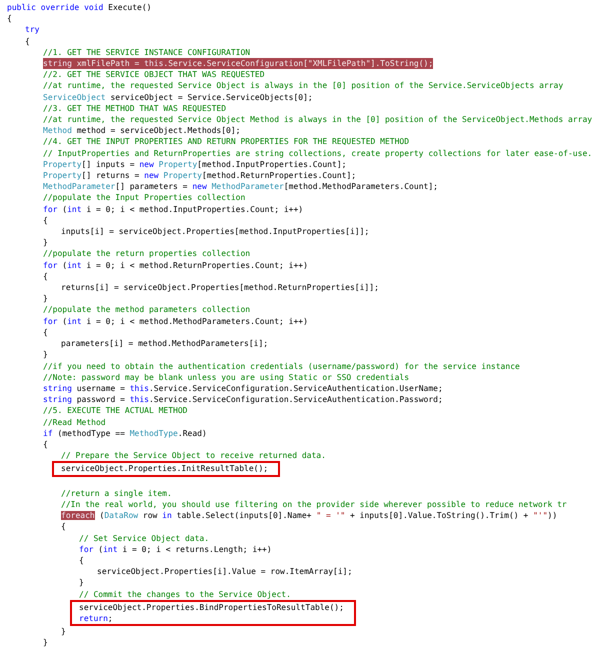 This screenshot has width=607, height=665. I want to click on code-line: //Note: password may be blank unless you are using Static or SSO credentials, so click(226, 377).